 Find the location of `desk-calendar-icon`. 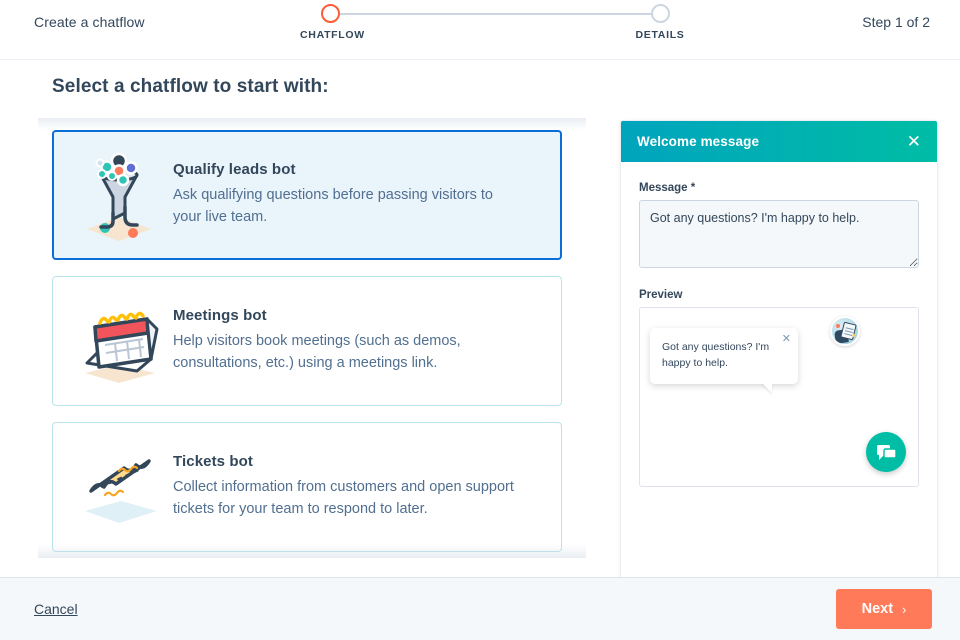

desk-calendar-icon is located at coordinates (119, 341).